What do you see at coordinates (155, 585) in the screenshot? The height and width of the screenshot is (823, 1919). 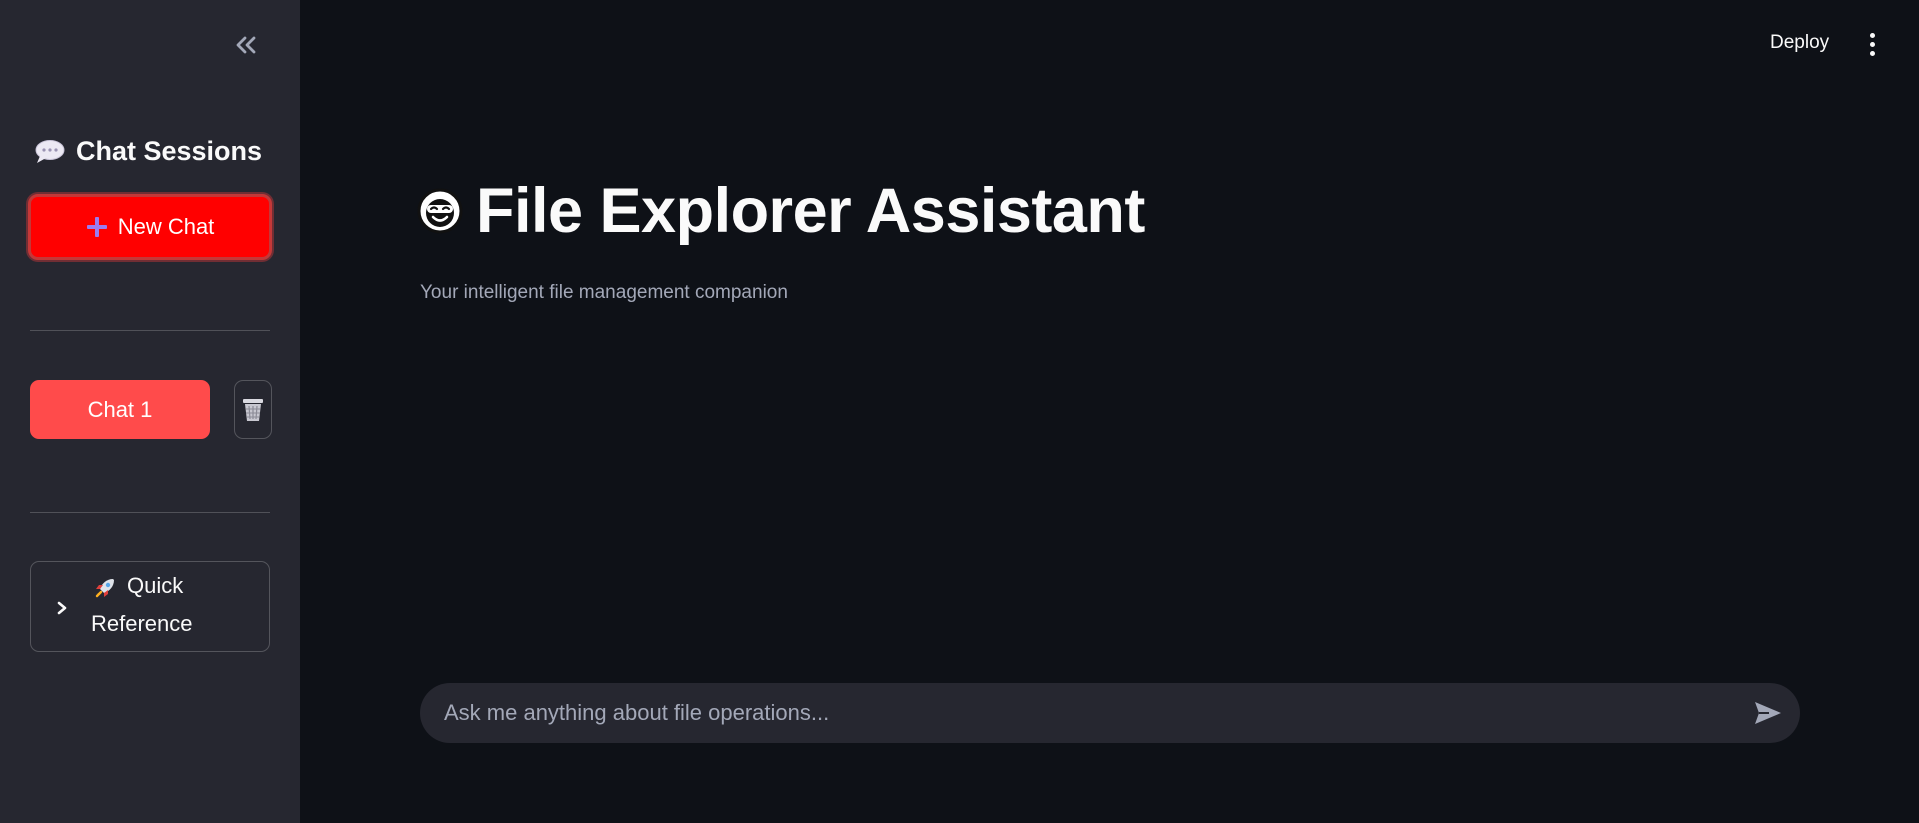 I see `expander-label-line1: Quick` at bounding box center [155, 585].